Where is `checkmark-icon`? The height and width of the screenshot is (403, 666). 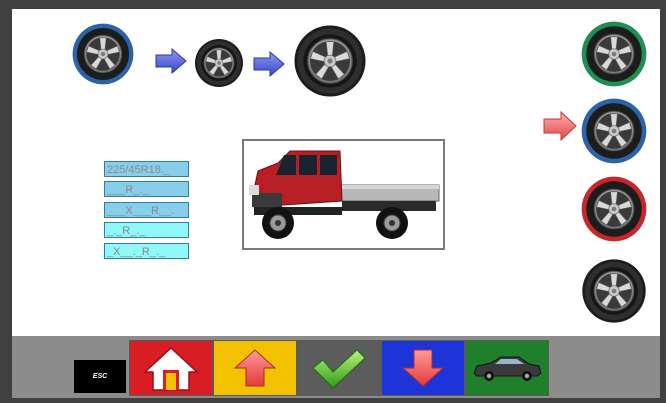
checkmark-icon is located at coordinates (339, 369).